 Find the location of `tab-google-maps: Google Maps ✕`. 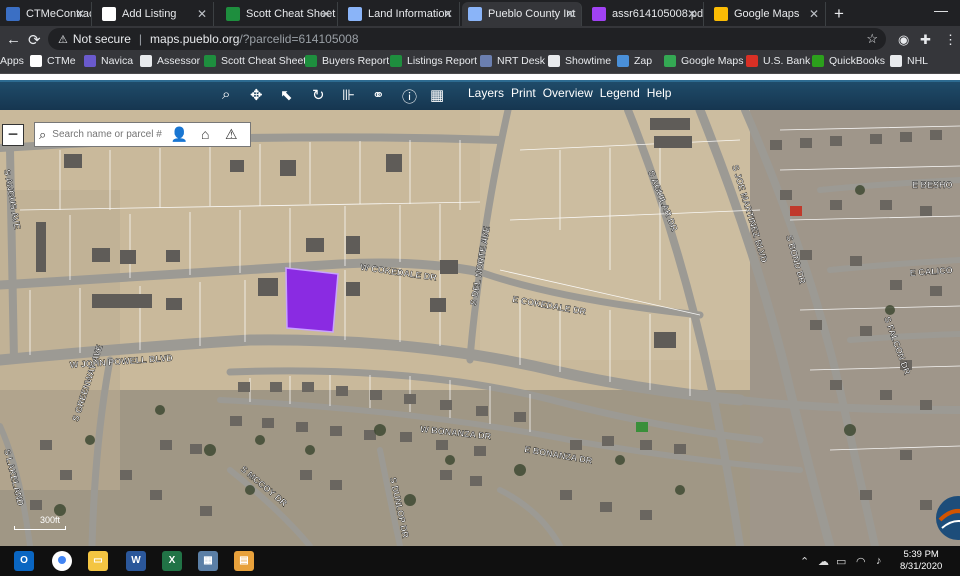

tab-google-maps: Google Maps ✕ is located at coordinates (767, 14).